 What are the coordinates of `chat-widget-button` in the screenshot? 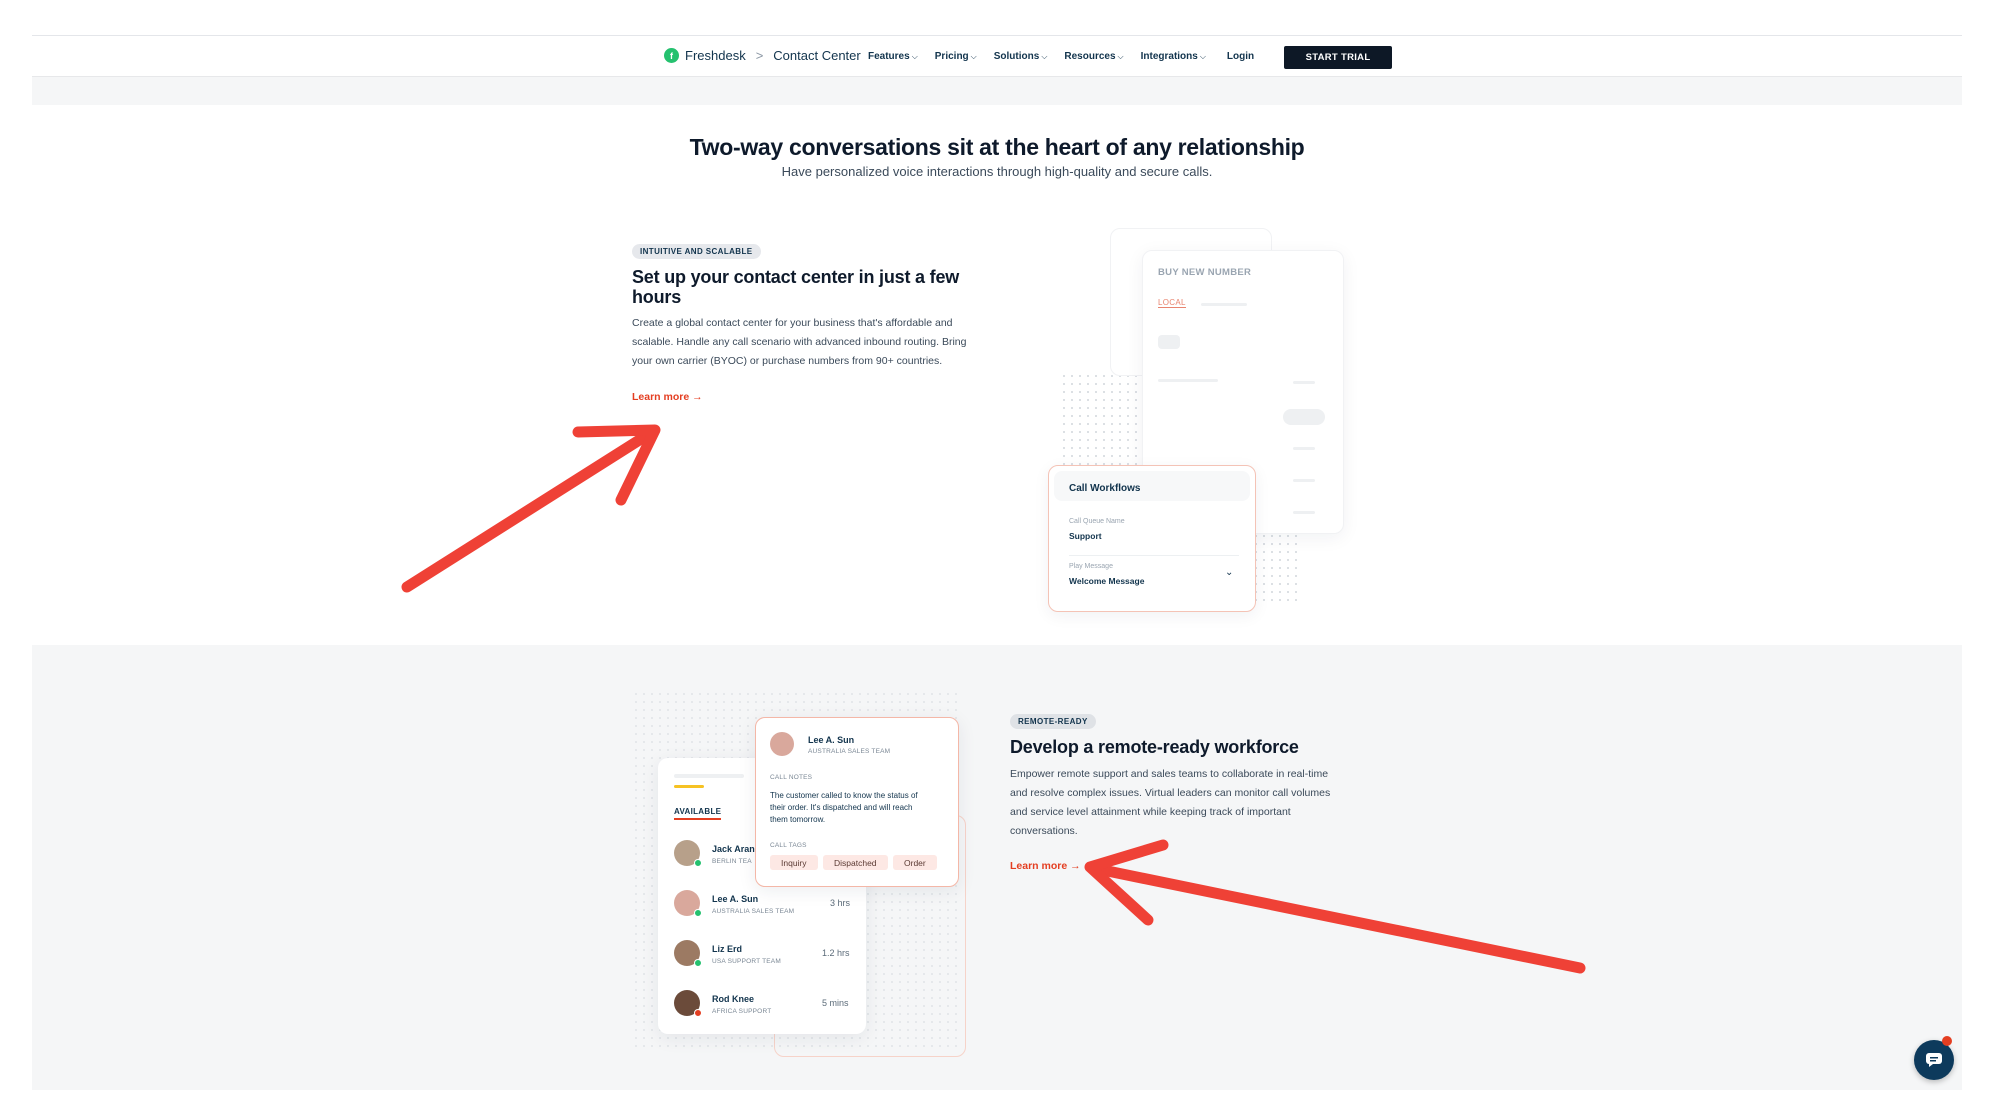 It's located at (1934, 1060).